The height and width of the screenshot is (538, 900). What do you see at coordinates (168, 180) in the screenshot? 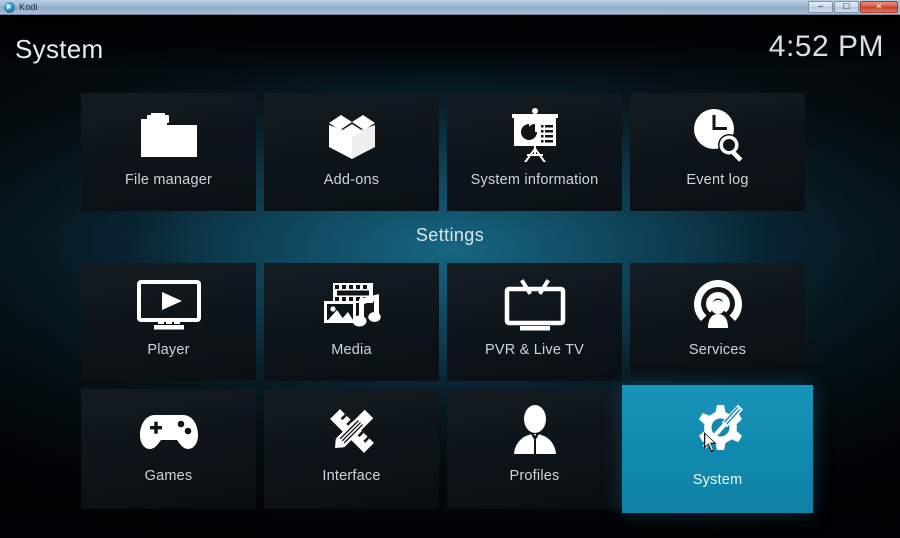
I see `tile-label: File manager` at bounding box center [168, 180].